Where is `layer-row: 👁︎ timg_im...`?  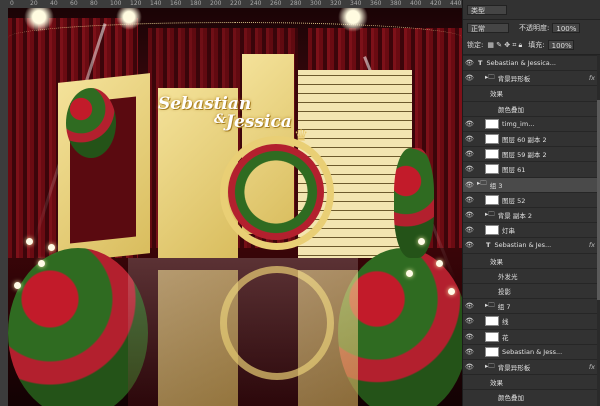 layer-row: 👁︎ timg_im... is located at coordinates (531, 123).